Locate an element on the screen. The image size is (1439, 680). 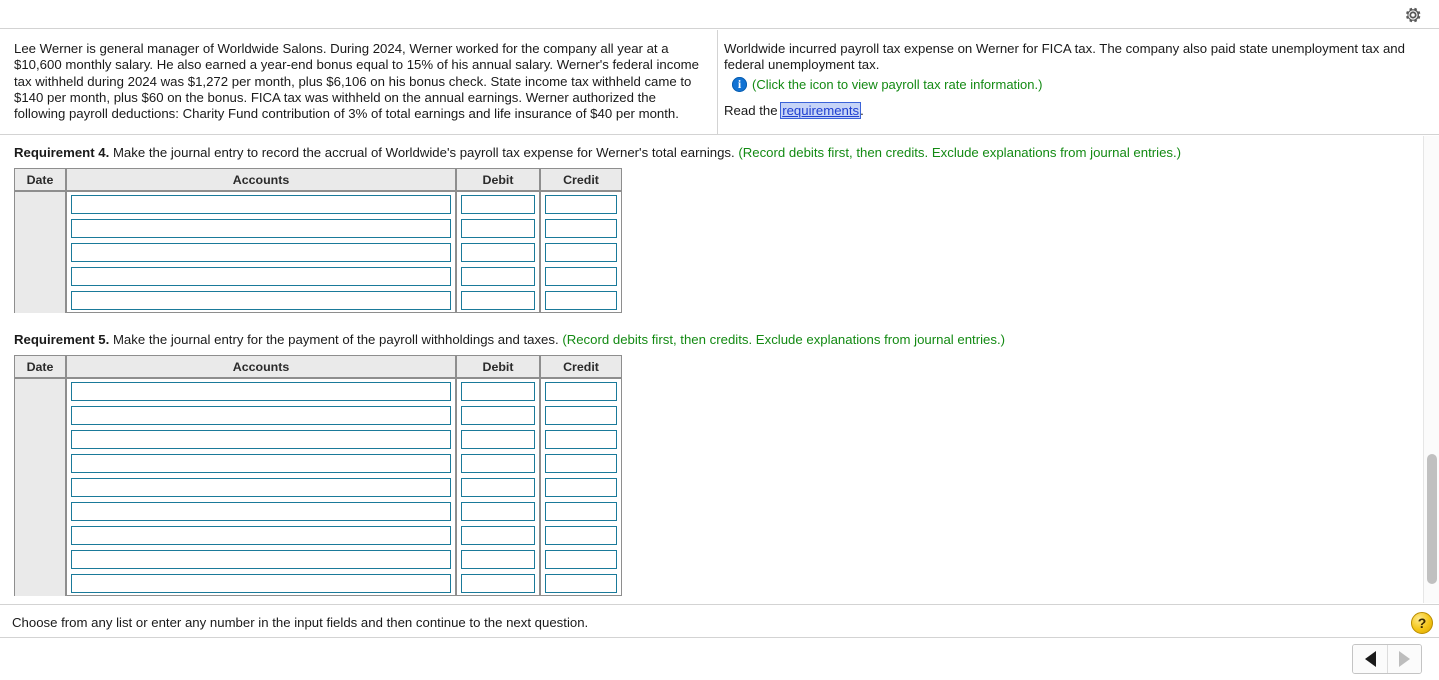
column-header-debit: Debit is located at coordinates (498, 366).